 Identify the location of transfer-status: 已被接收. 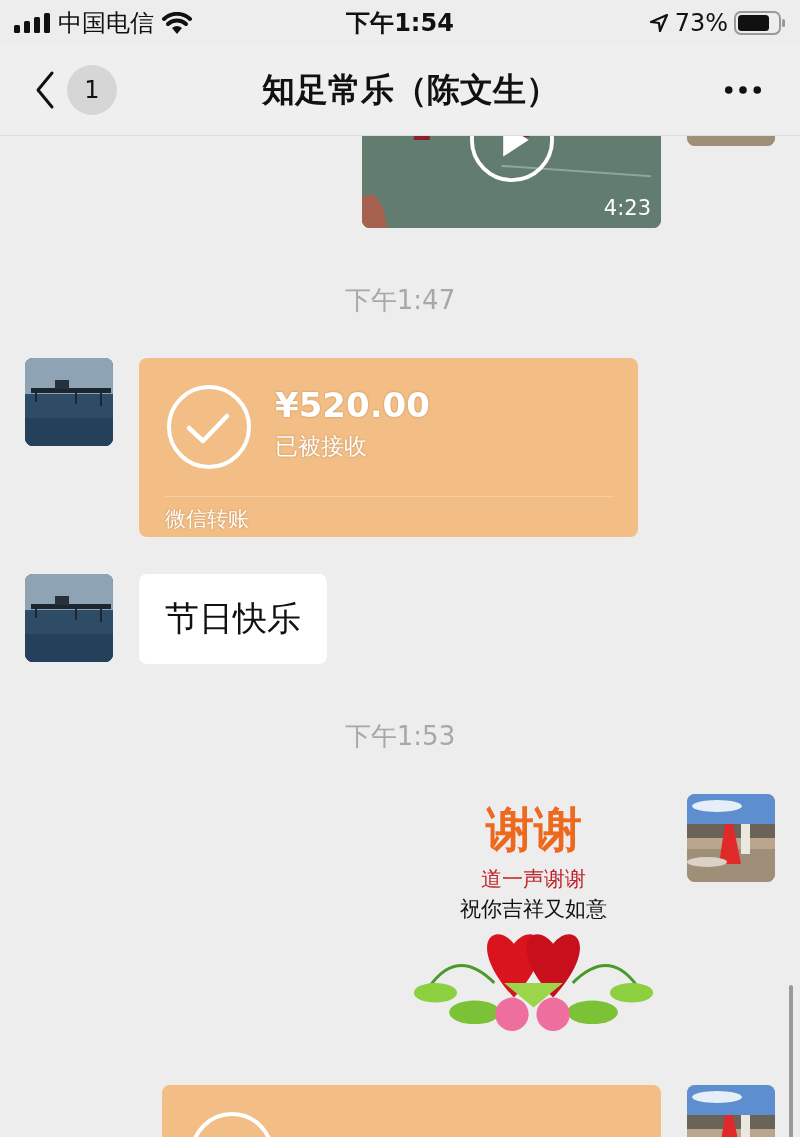
(321, 446).